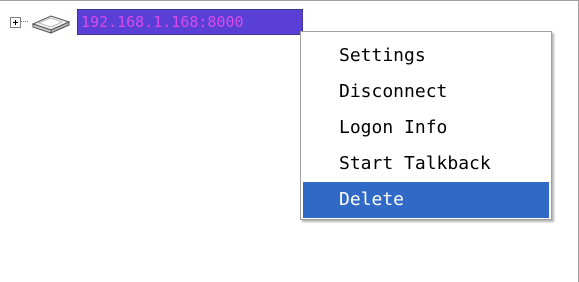 The height and width of the screenshot is (282, 579). What do you see at coordinates (426, 164) in the screenshot?
I see `menu-item-start-talkback: Start Talkback` at bounding box center [426, 164].